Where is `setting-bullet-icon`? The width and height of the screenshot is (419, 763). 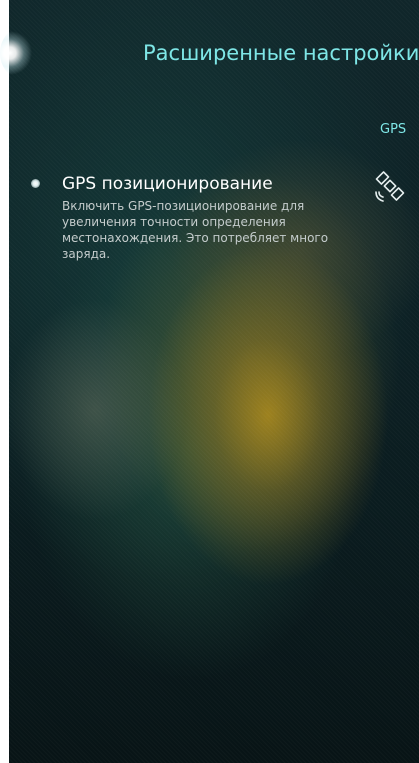 setting-bullet-icon is located at coordinates (35, 183).